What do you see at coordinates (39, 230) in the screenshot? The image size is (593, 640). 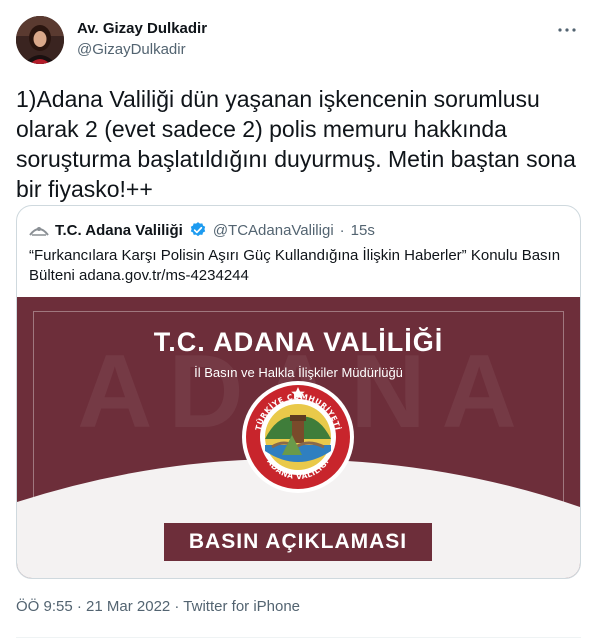 I see `government-emblem-icon` at bounding box center [39, 230].